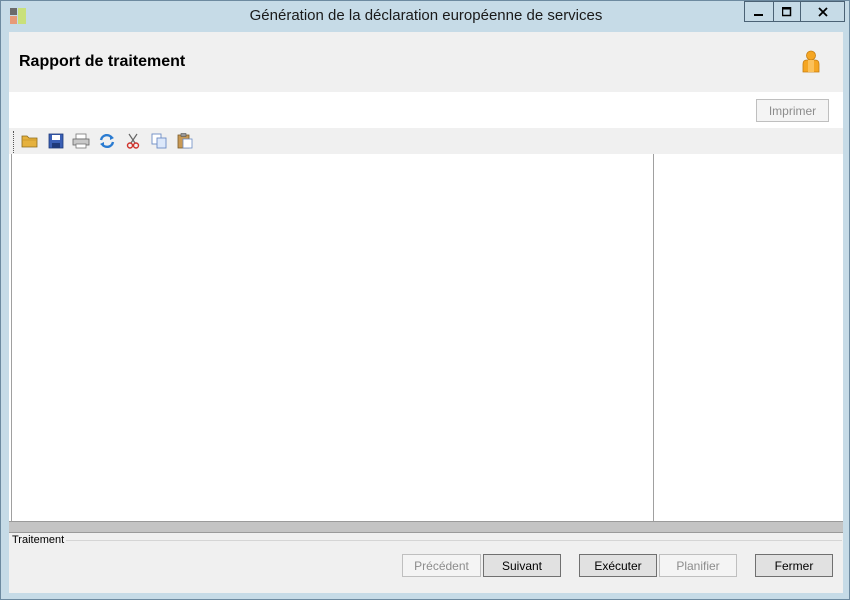 The height and width of the screenshot is (600, 850). I want to click on maximize-icon, so click(787, 11).